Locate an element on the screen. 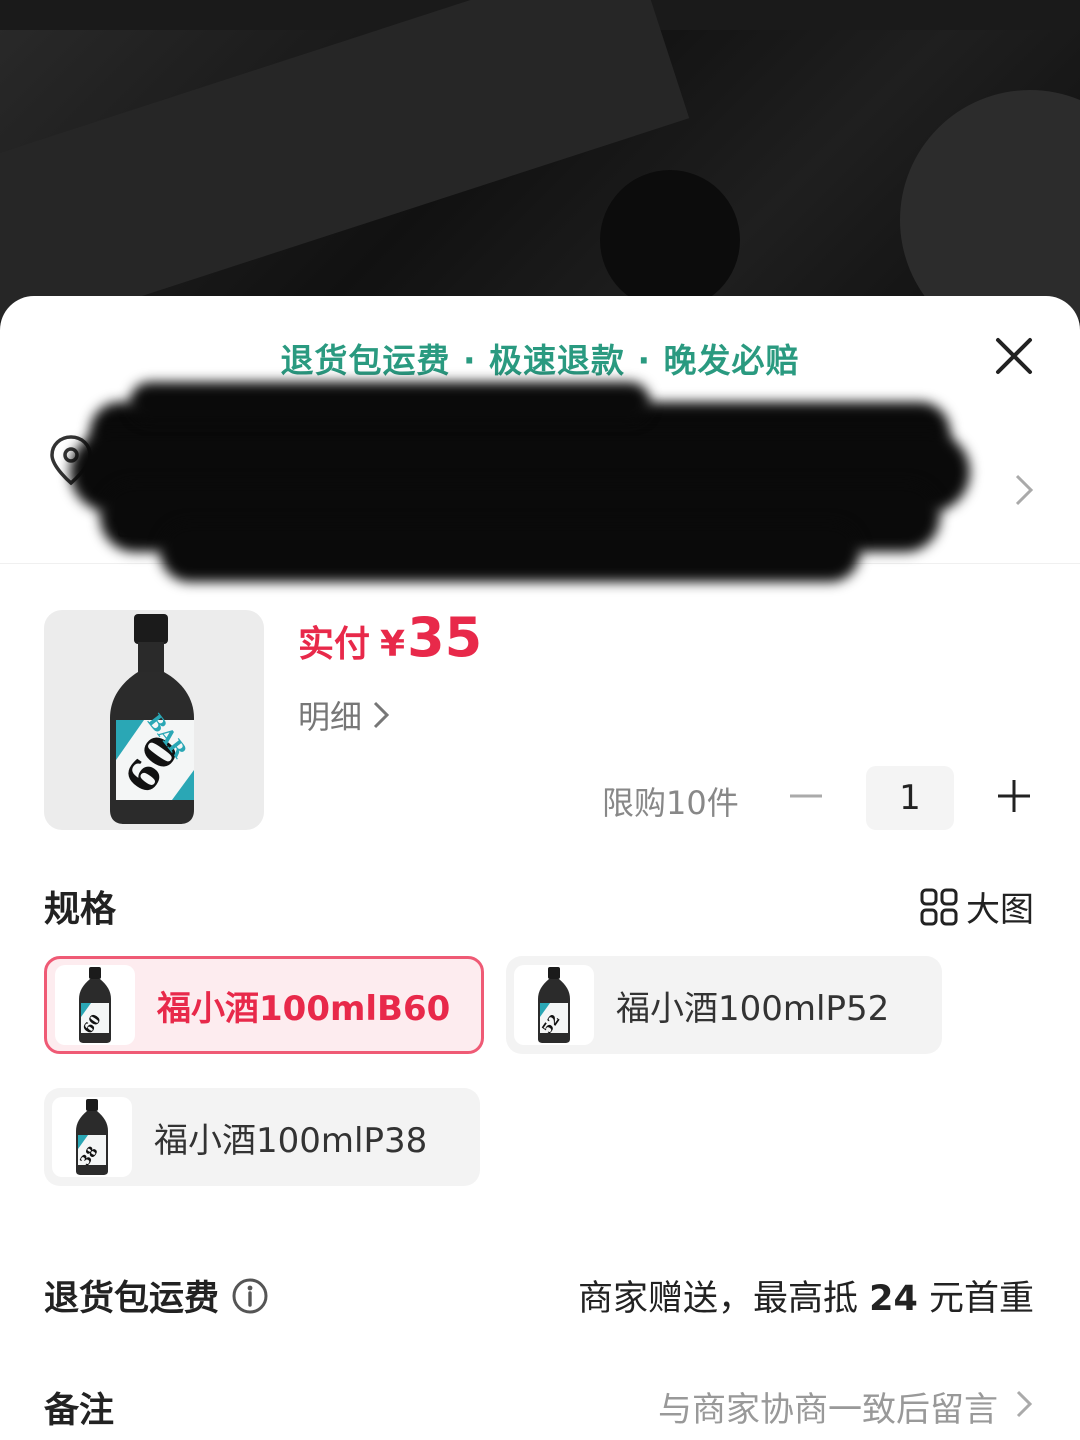 This screenshot has height=1440, width=1080. increase-quantity-button is located at coordinates (1014, 796).